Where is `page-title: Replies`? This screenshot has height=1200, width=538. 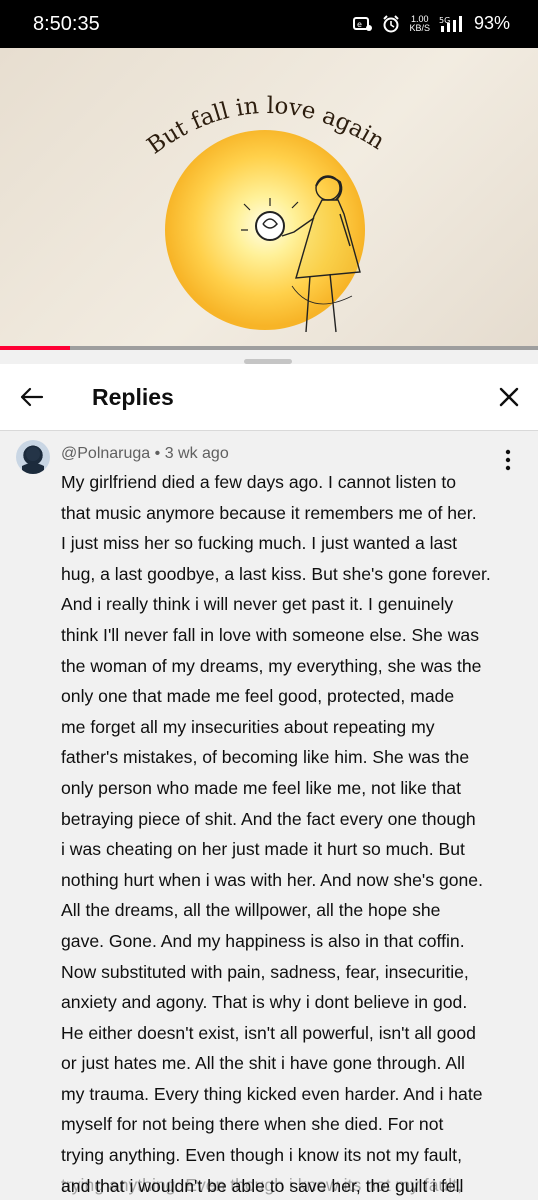 page-title: Replies is located at coordinates (133, 397).